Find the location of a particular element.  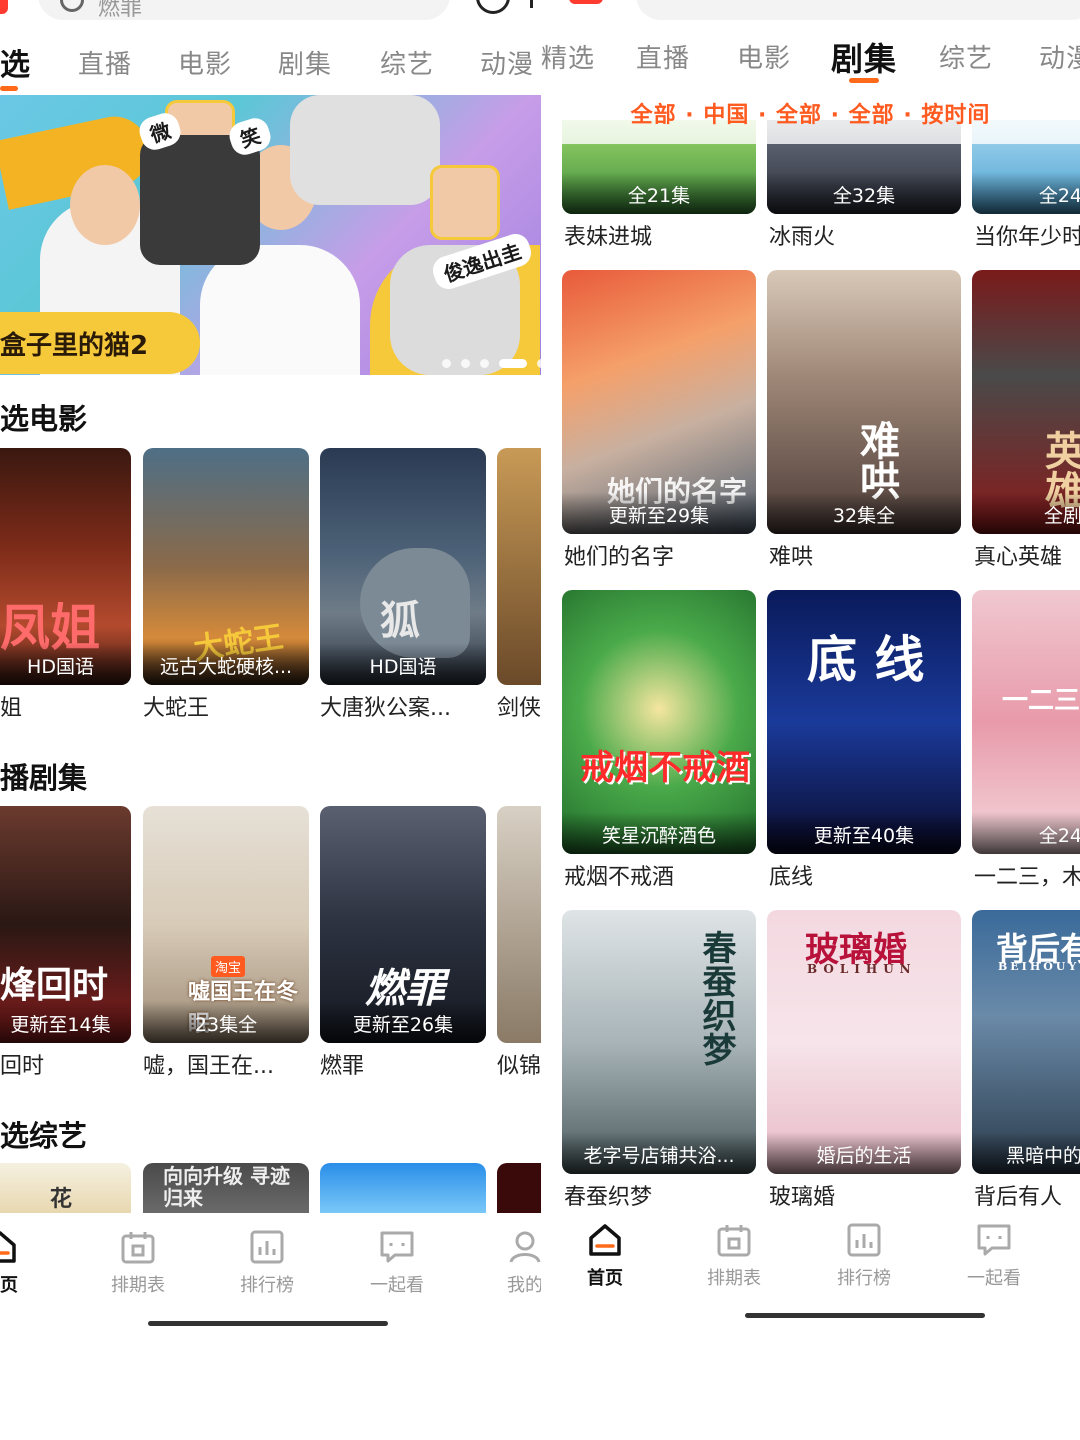

series-card: 她们的名字 更新至29集 is located at coordinates (659, 402).